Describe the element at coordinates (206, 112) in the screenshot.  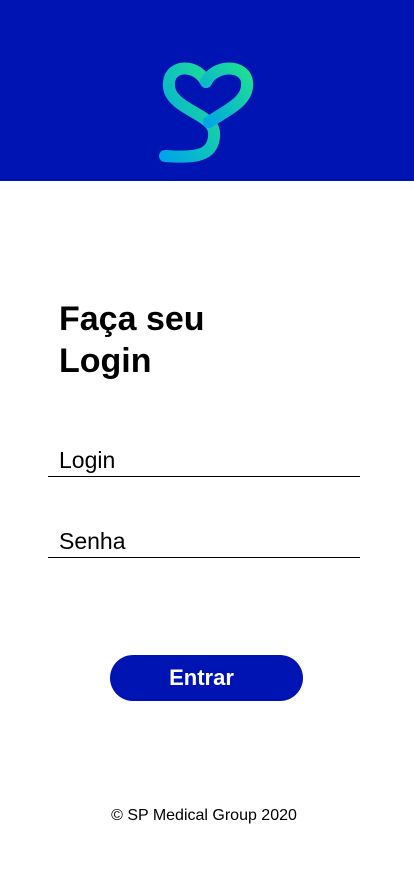
I see `heart-s-logo-icon` at that location.